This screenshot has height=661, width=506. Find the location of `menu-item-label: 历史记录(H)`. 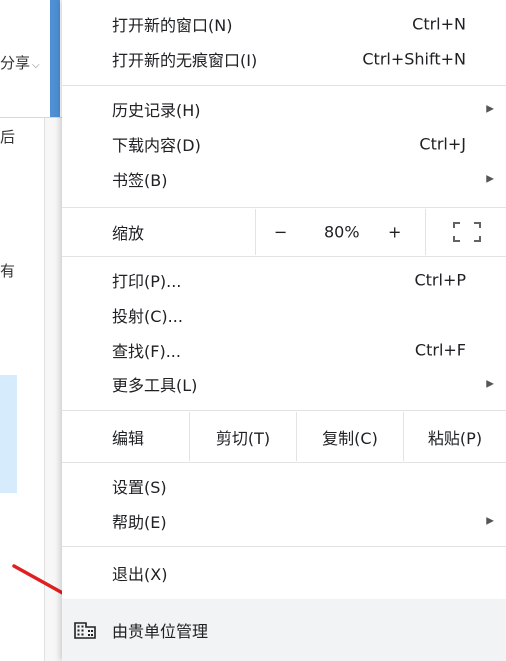

menu-item-label: 历史记录(H) is located at coordinates (156, 110).